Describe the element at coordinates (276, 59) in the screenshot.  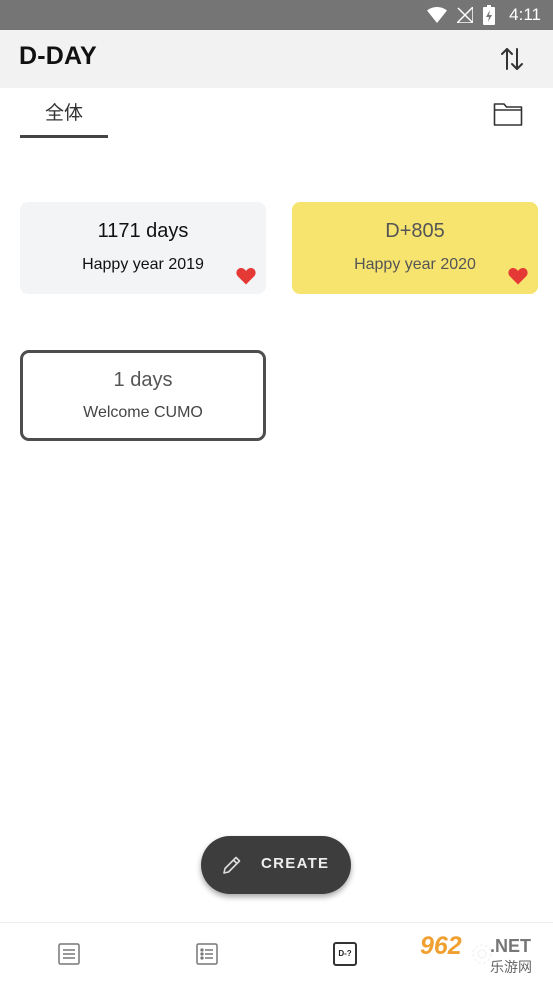
I see `app-bar: D-DAY` at that location.